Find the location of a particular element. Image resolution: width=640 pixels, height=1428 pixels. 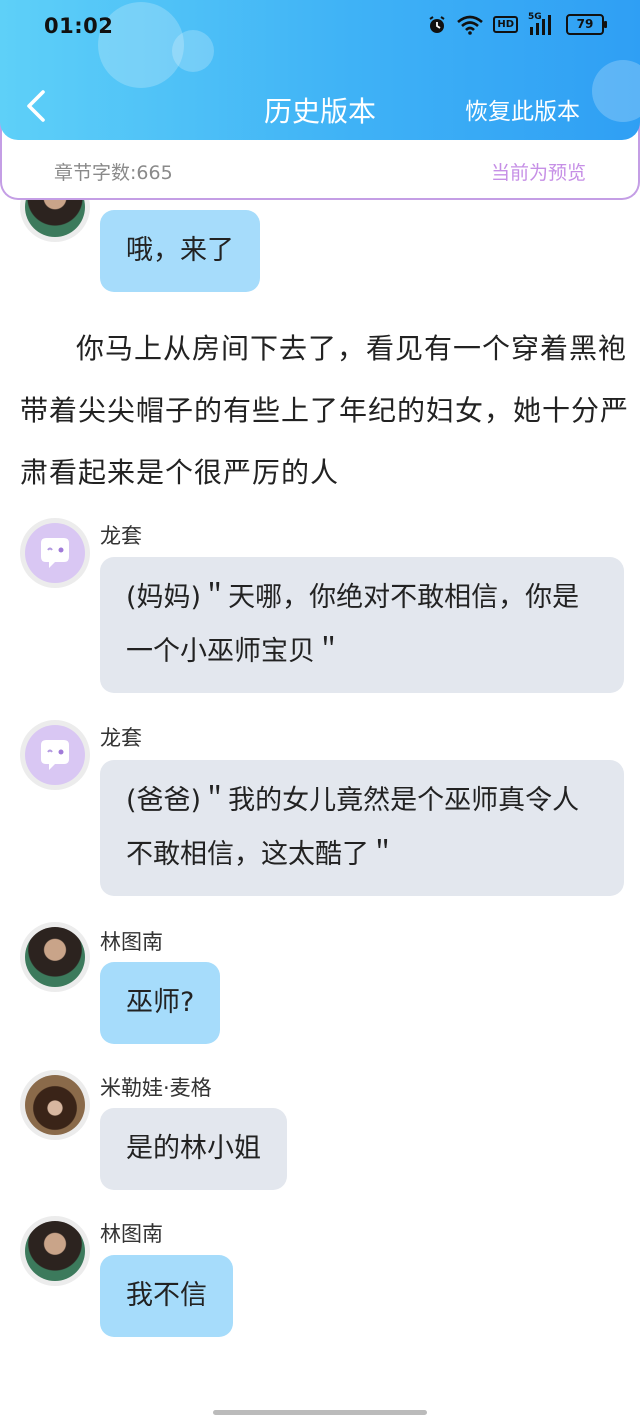

app-header: 01:02 HD 5G 79 历史版本 恢复此版本 is located at coordinates (320, 70).